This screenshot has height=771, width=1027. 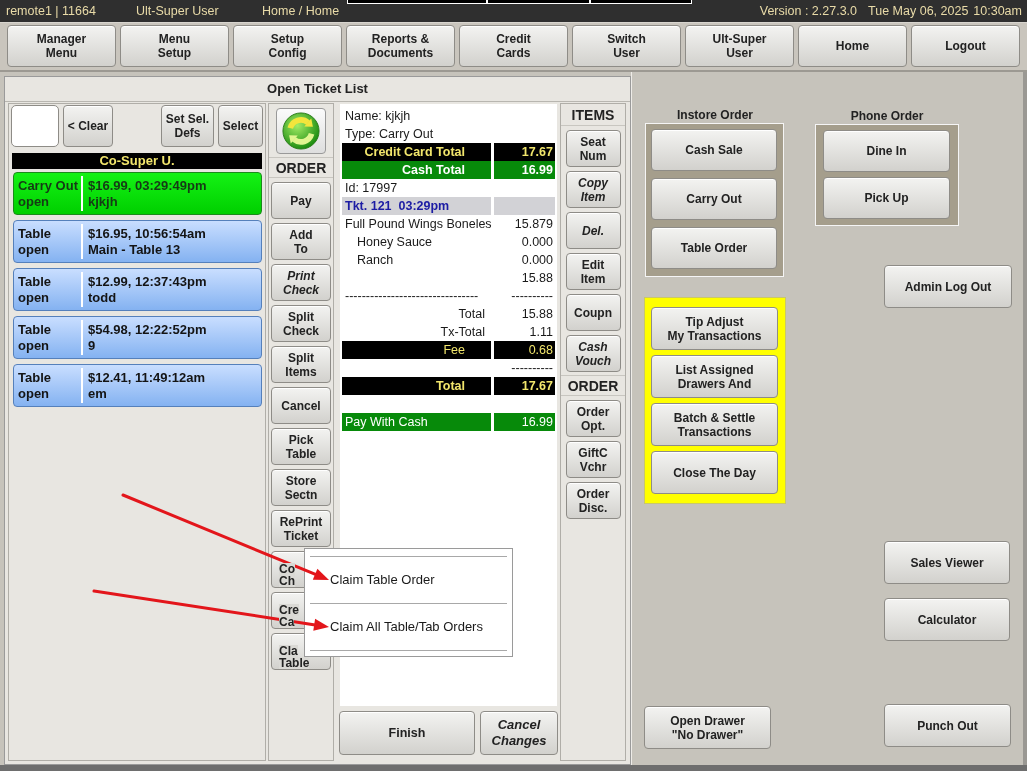 What do you see at coordinates (593, 271) in the screenshot?
I see `item-button: Edit Item` at bounding box center [593, 271].